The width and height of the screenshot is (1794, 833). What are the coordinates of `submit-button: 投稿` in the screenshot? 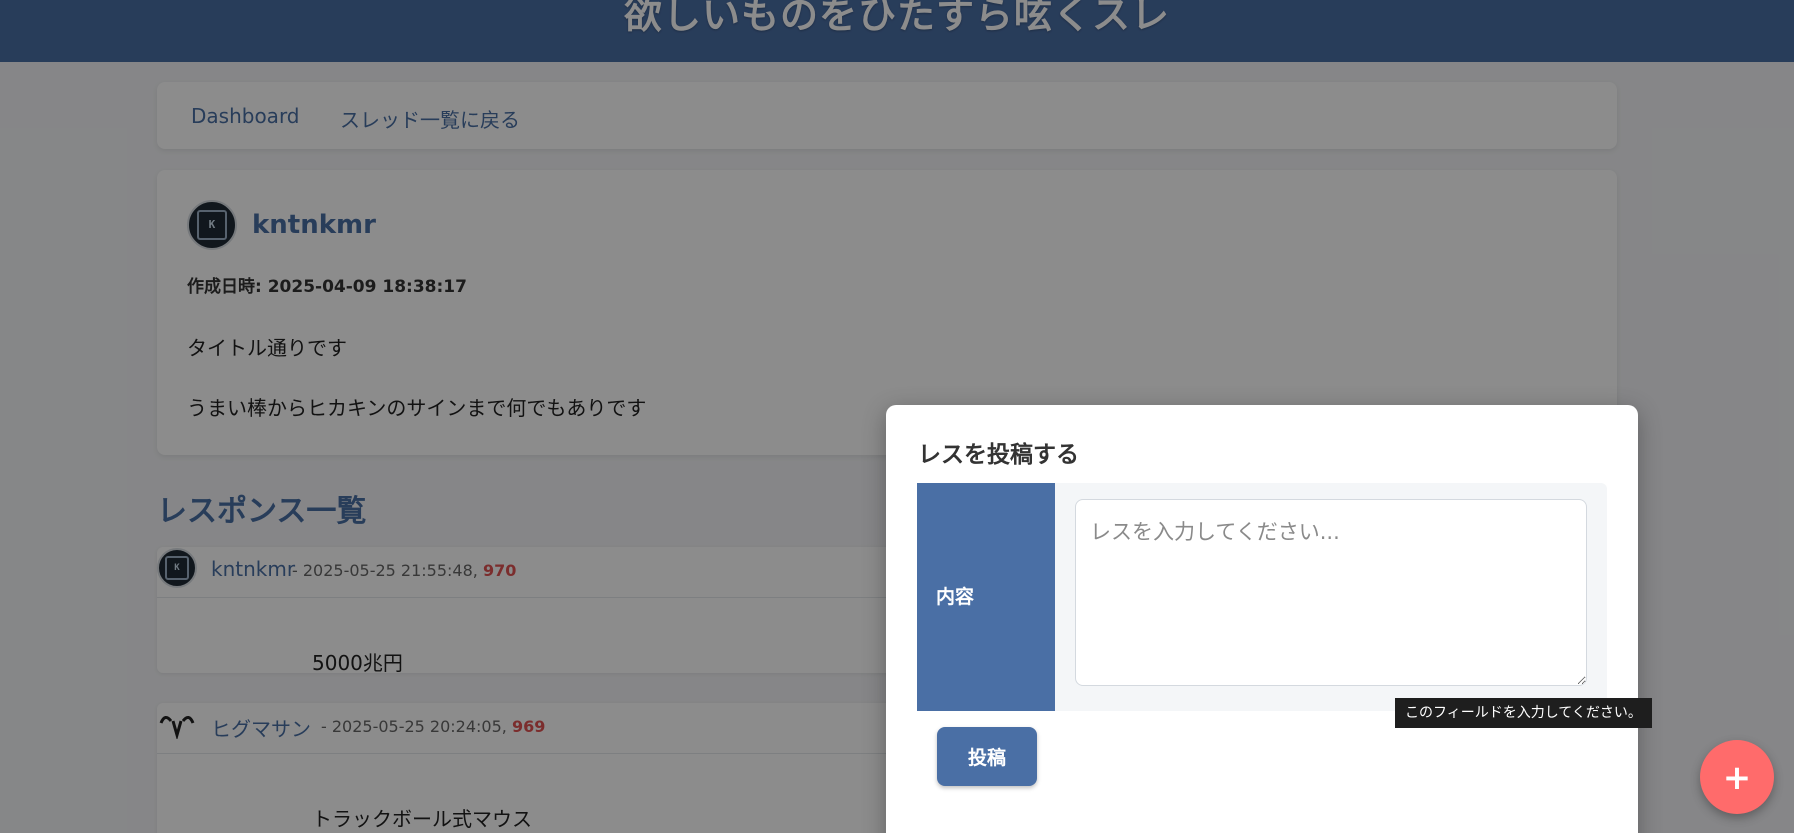 It's located at (987, 756).